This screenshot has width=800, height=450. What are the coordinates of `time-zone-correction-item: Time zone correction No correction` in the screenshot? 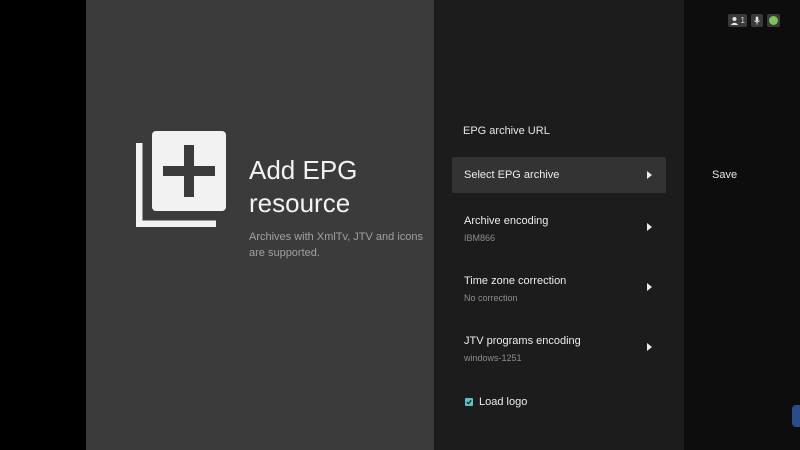 It's located at (559, 287).